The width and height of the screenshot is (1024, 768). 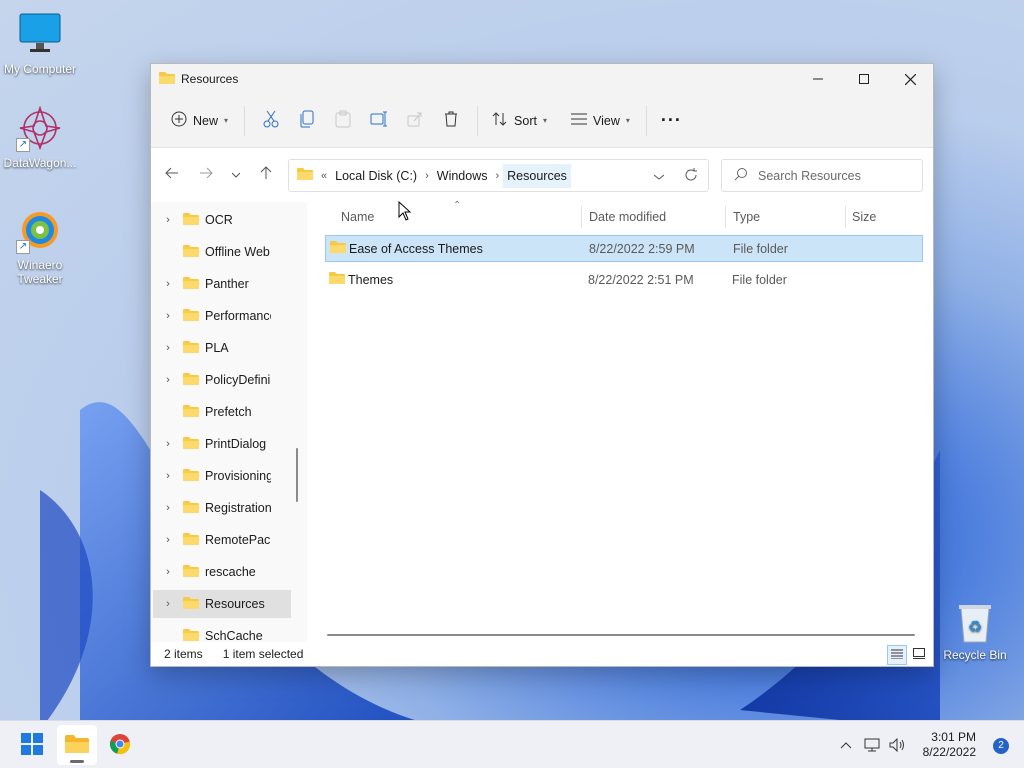 What do you see at coordinates (23, 247) in the screenshot?
I see `shortcut-arrow-icon: ↗` at bounding box center [23, 247].